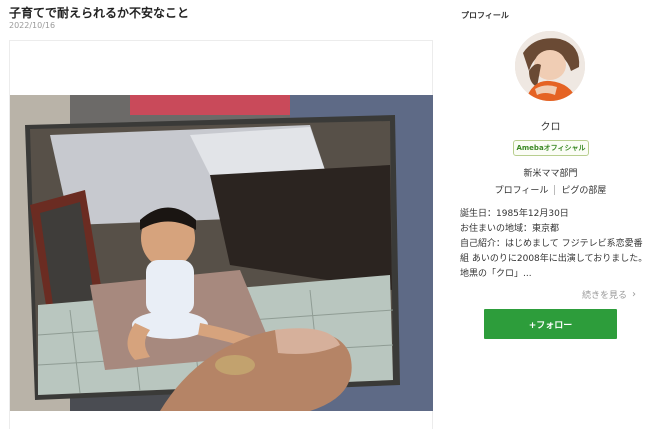 The height and width of the screenshot is (429, 645). I want to click on read-more-link: 続きを見る ›, so click(609, 294).